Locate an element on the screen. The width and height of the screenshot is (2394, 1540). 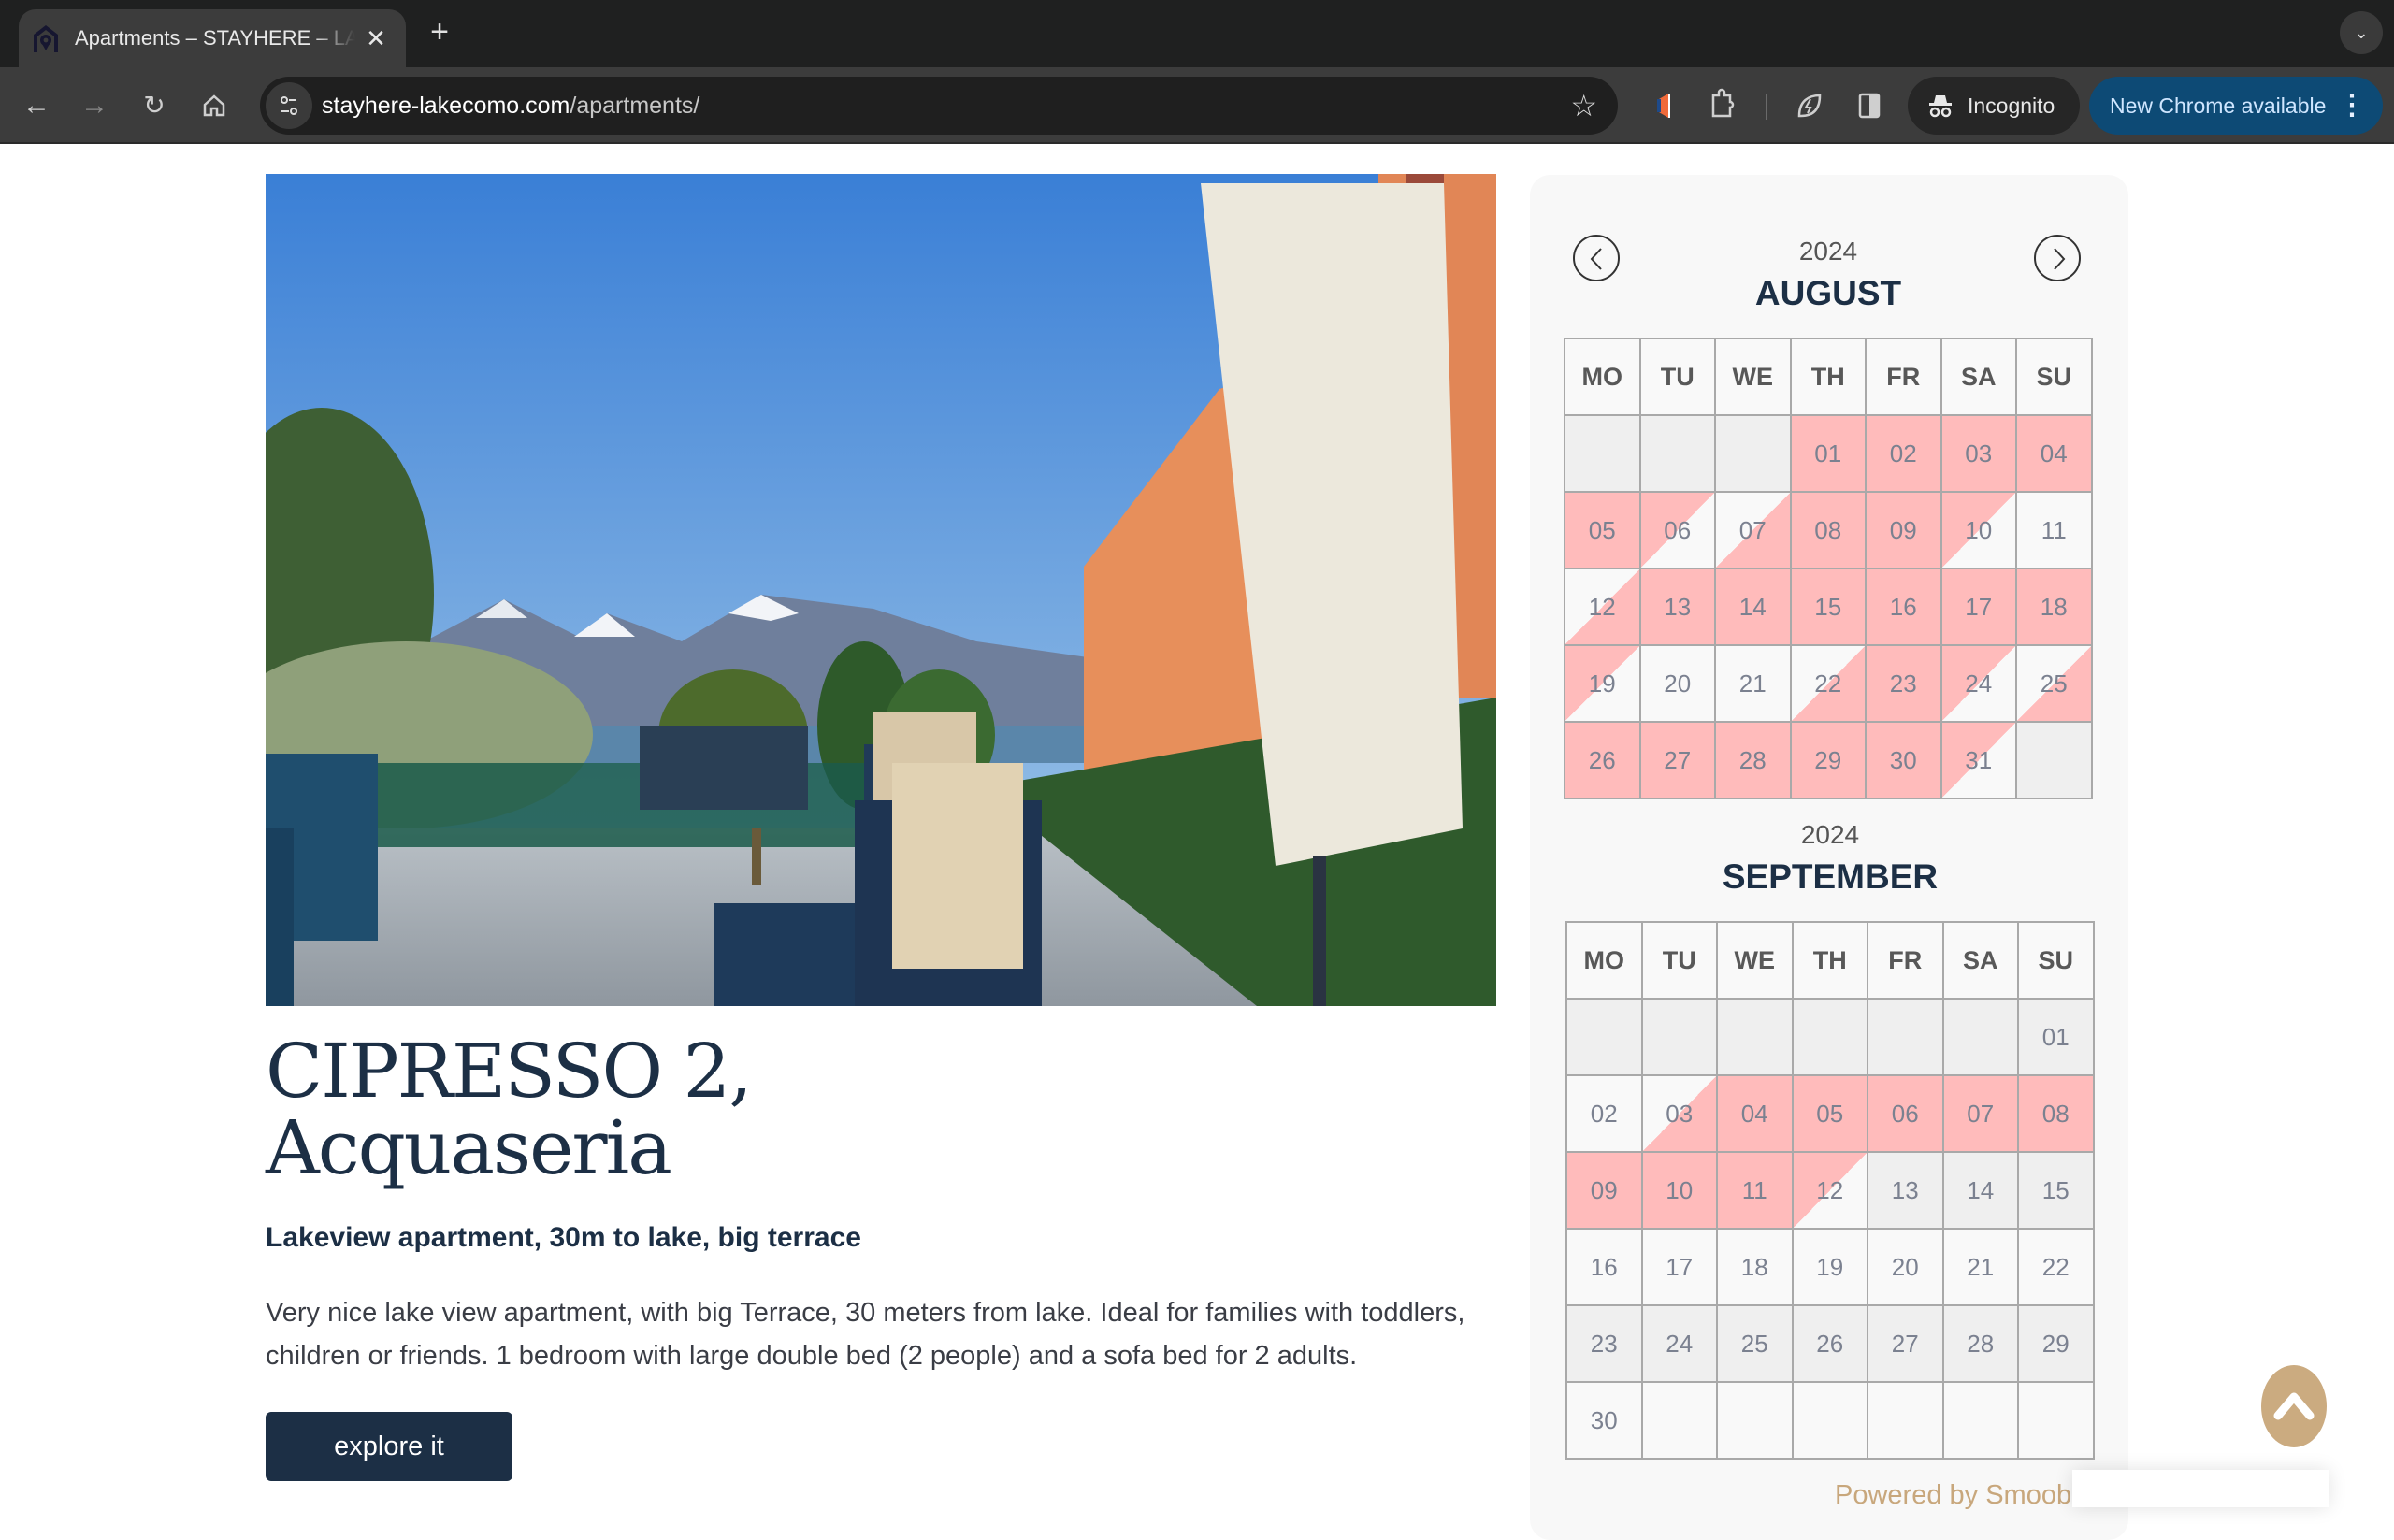
extensions-puzzle-icon is located at coordinates (1721, 105).